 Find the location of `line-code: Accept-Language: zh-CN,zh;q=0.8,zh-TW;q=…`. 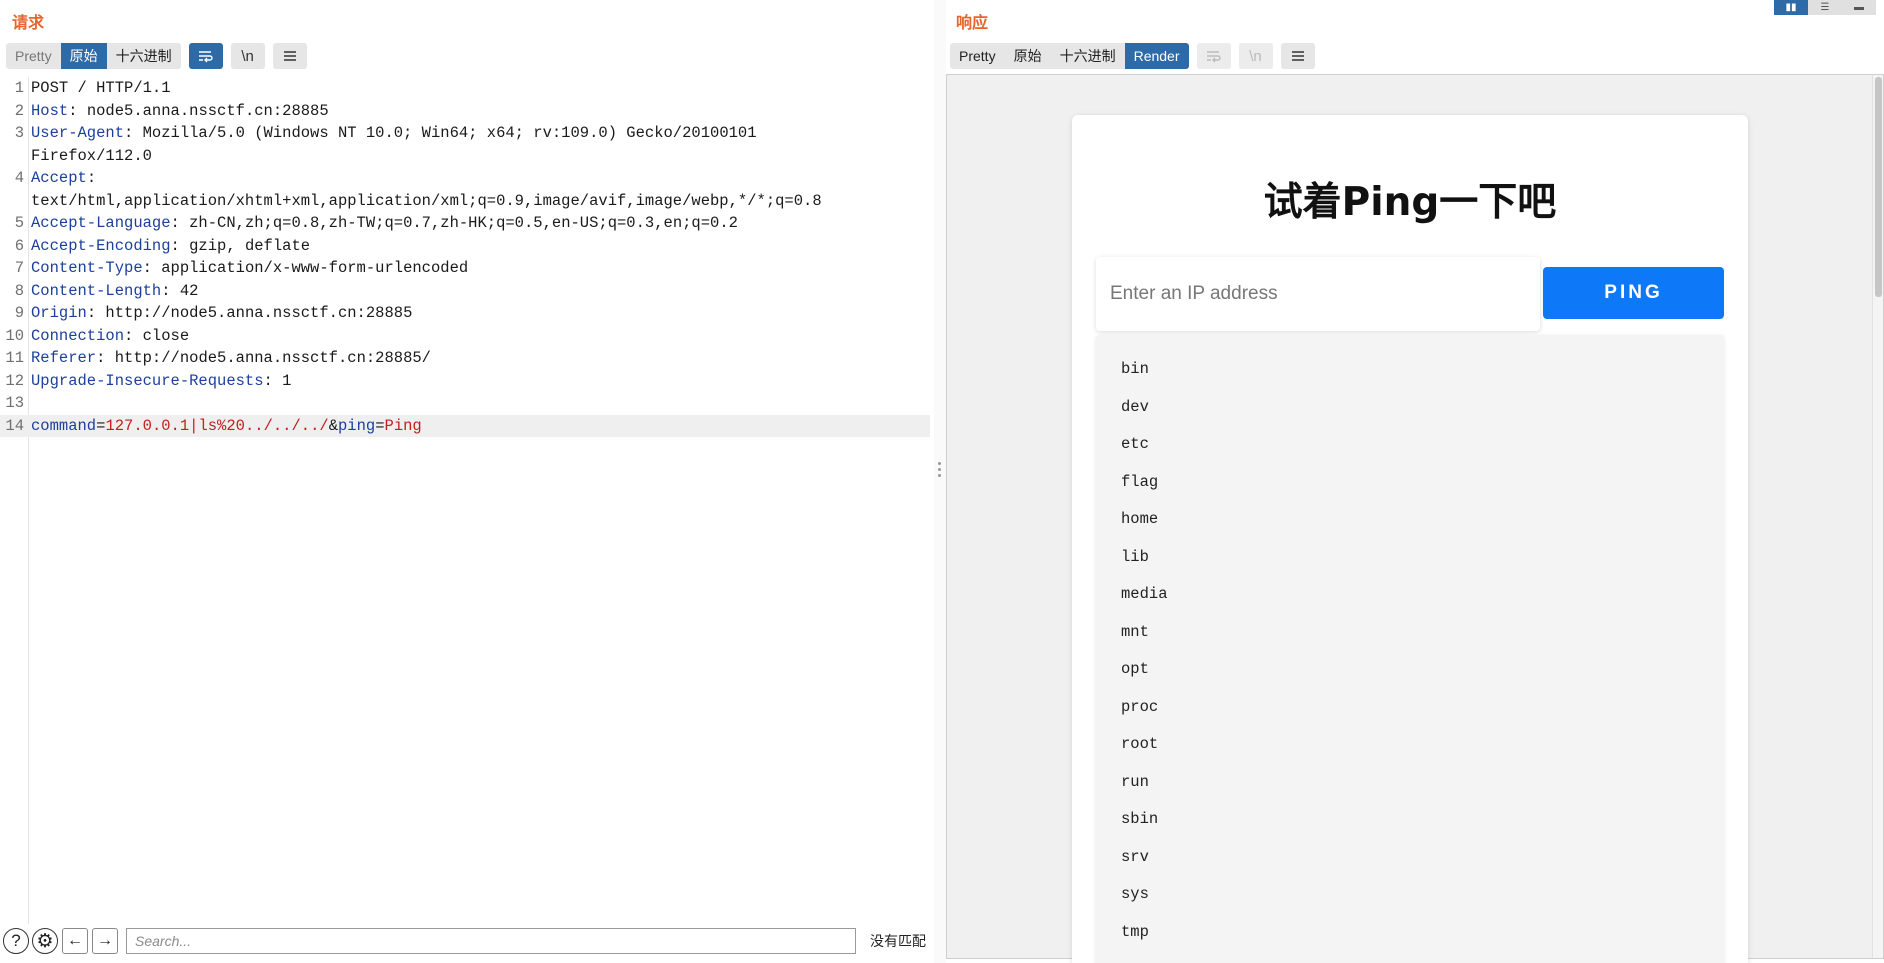

line-code: Accept-Language: zh-CN,zh;q=0.8,zh-TW;q=… is located at coordinates (383, 223).